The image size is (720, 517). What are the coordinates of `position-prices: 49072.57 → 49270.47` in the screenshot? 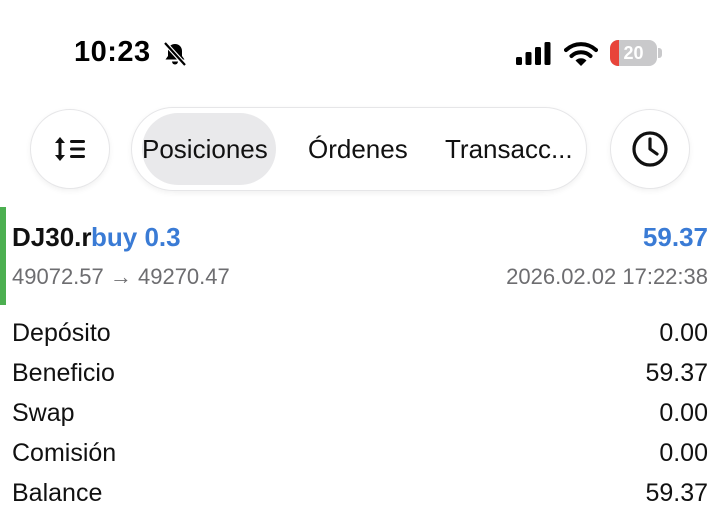 It's located at (121, 276).